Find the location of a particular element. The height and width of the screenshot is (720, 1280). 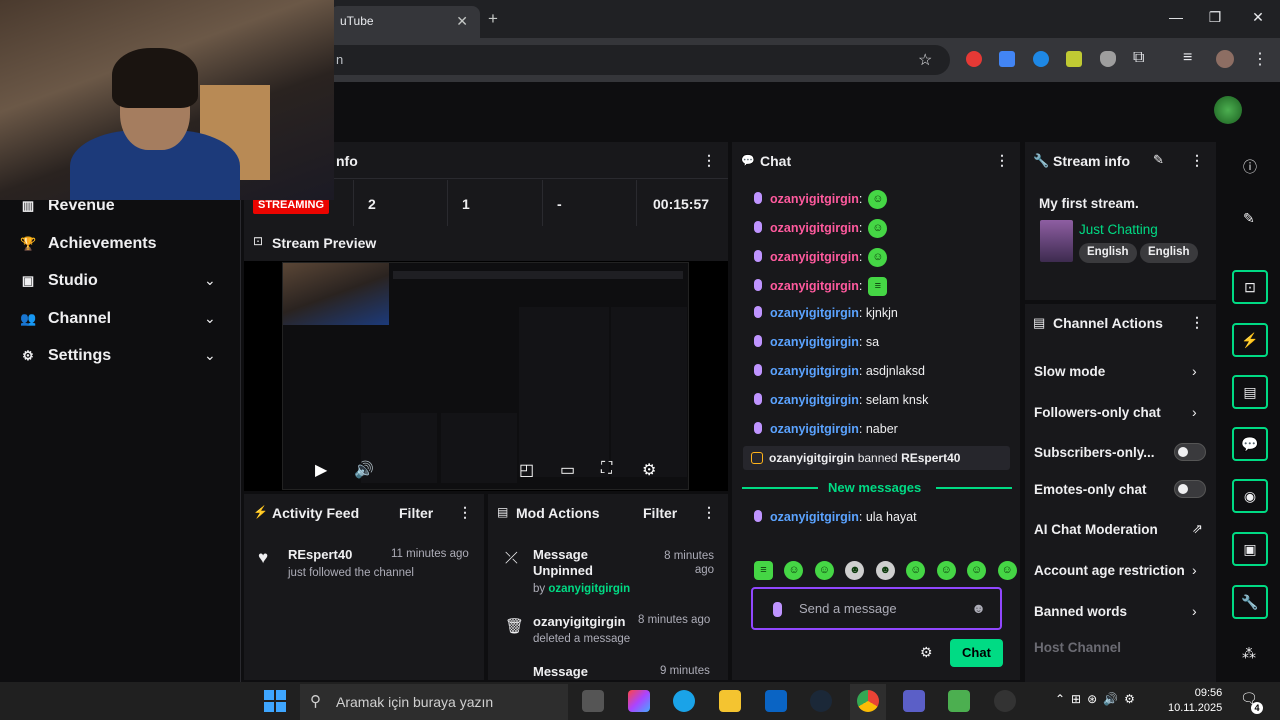

browser-menu-icon: ⋮ is located at coordinates (1260, 59).